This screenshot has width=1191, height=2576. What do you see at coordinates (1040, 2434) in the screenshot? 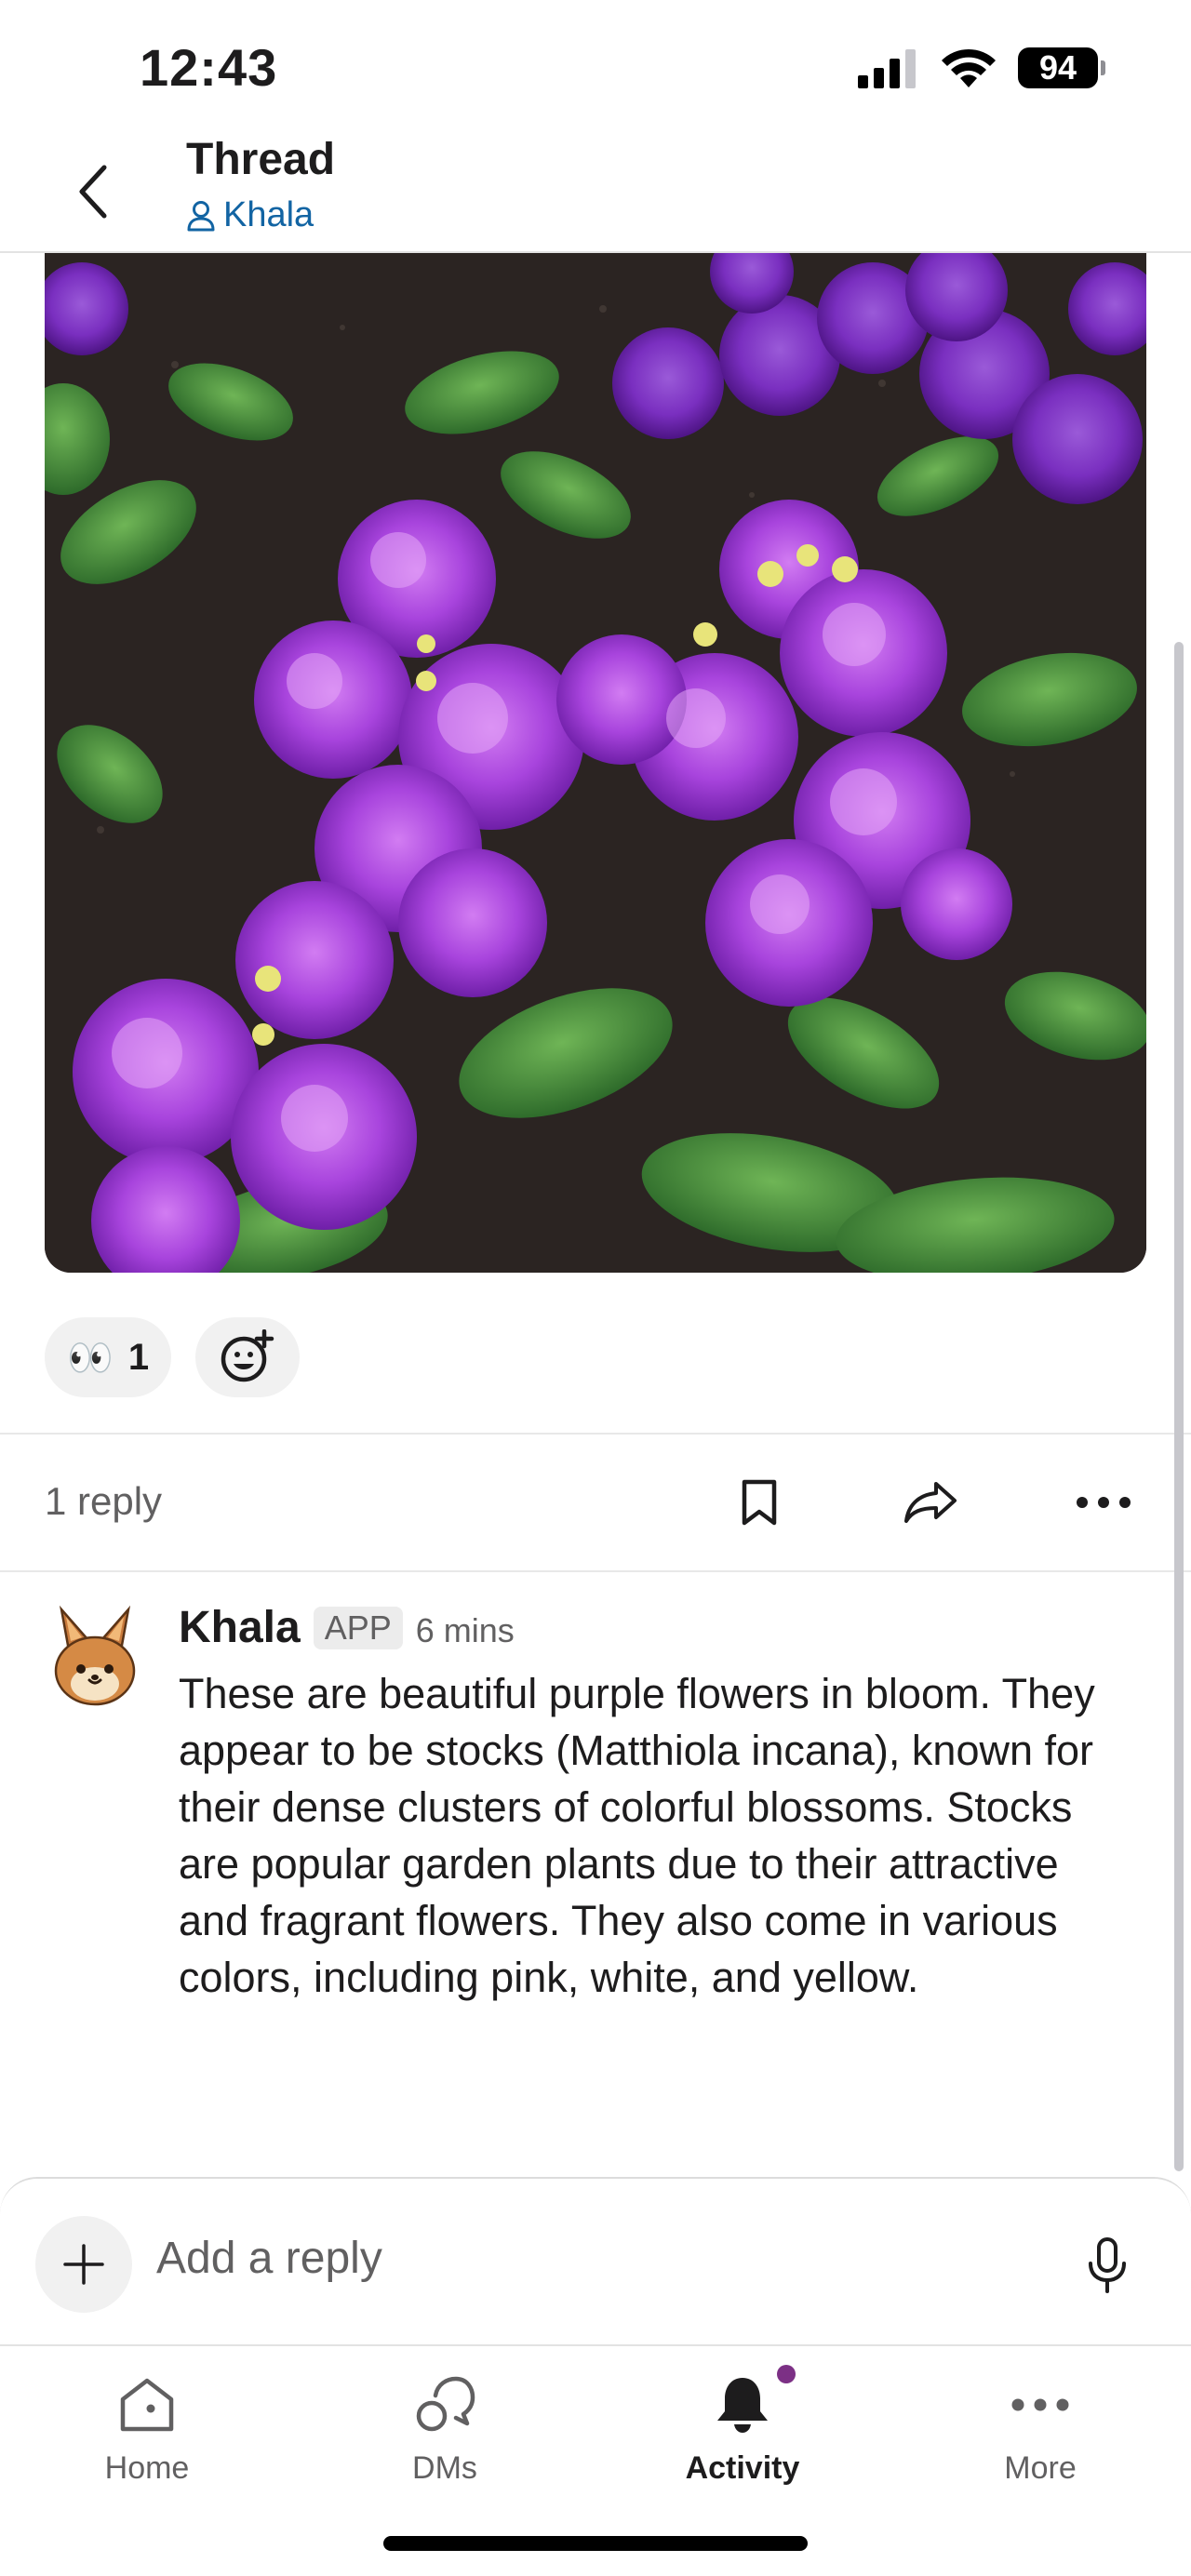
I see `tab-more: More` at bounding box center [1040, 2434].